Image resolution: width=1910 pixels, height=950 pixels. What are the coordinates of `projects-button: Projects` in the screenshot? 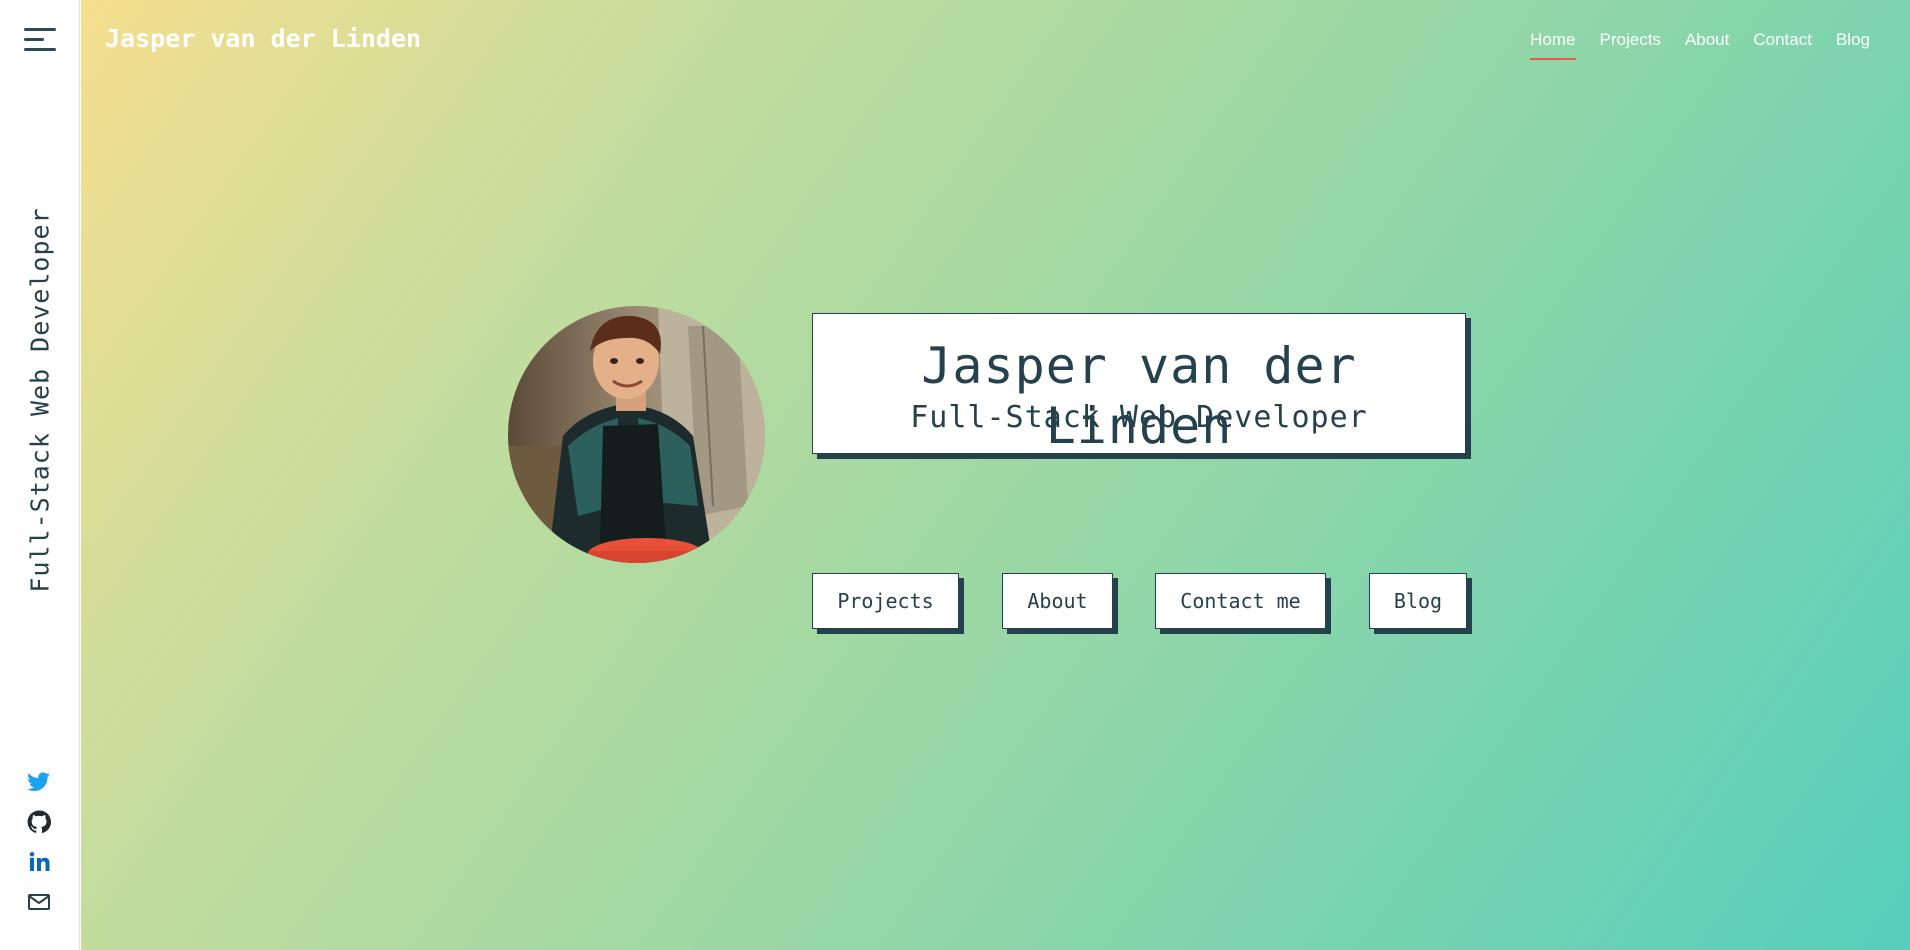 It's located at (885, 601).